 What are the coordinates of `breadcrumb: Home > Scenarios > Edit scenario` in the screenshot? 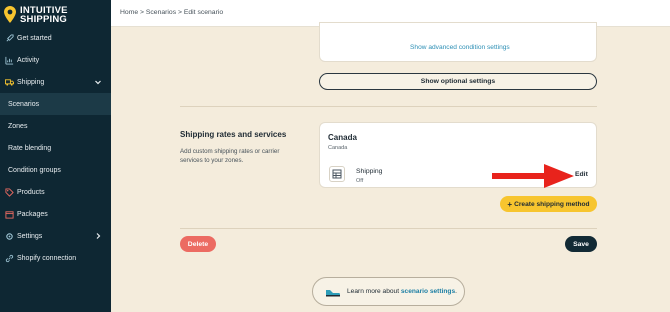 It's located at (172, 12).